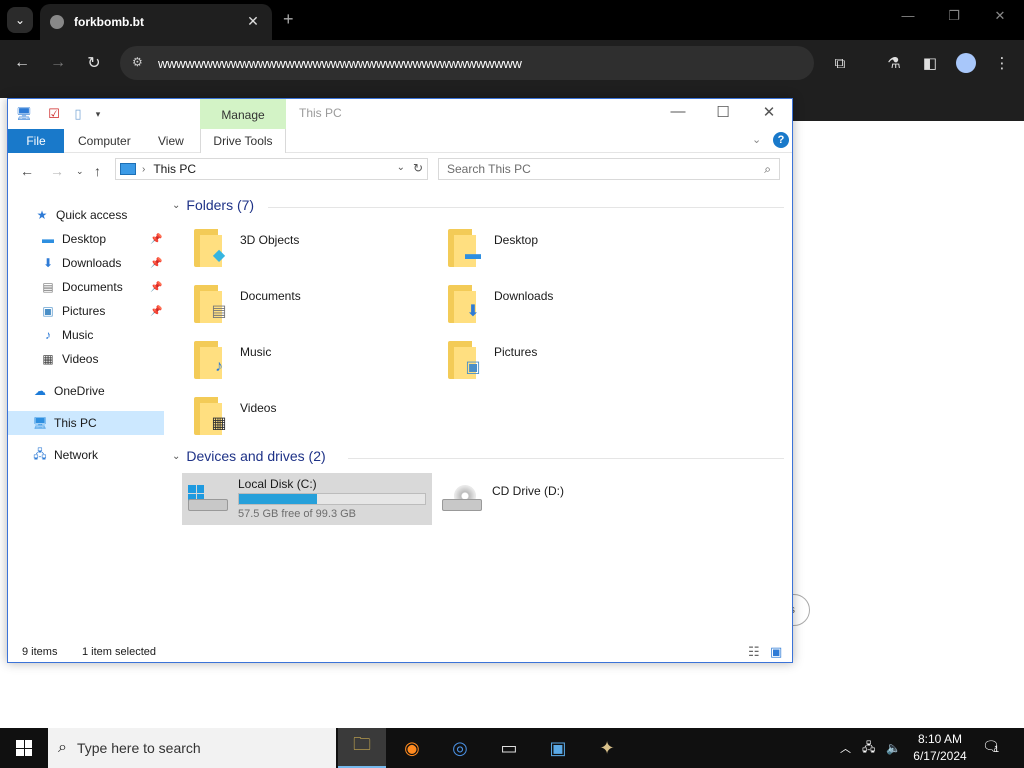  I want to click on notification-count: 1, so click(997, 749).